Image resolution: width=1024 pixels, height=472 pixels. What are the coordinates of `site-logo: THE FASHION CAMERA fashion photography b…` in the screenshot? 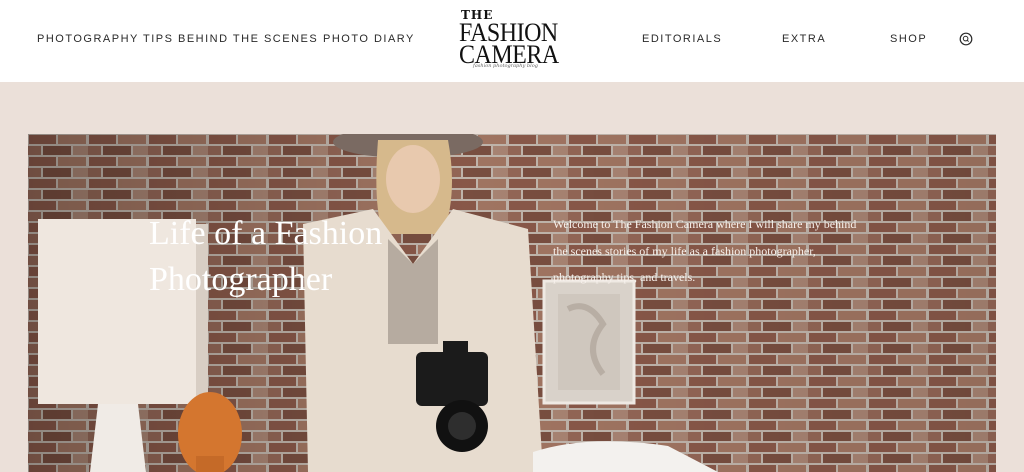 It's located at (511, 39).